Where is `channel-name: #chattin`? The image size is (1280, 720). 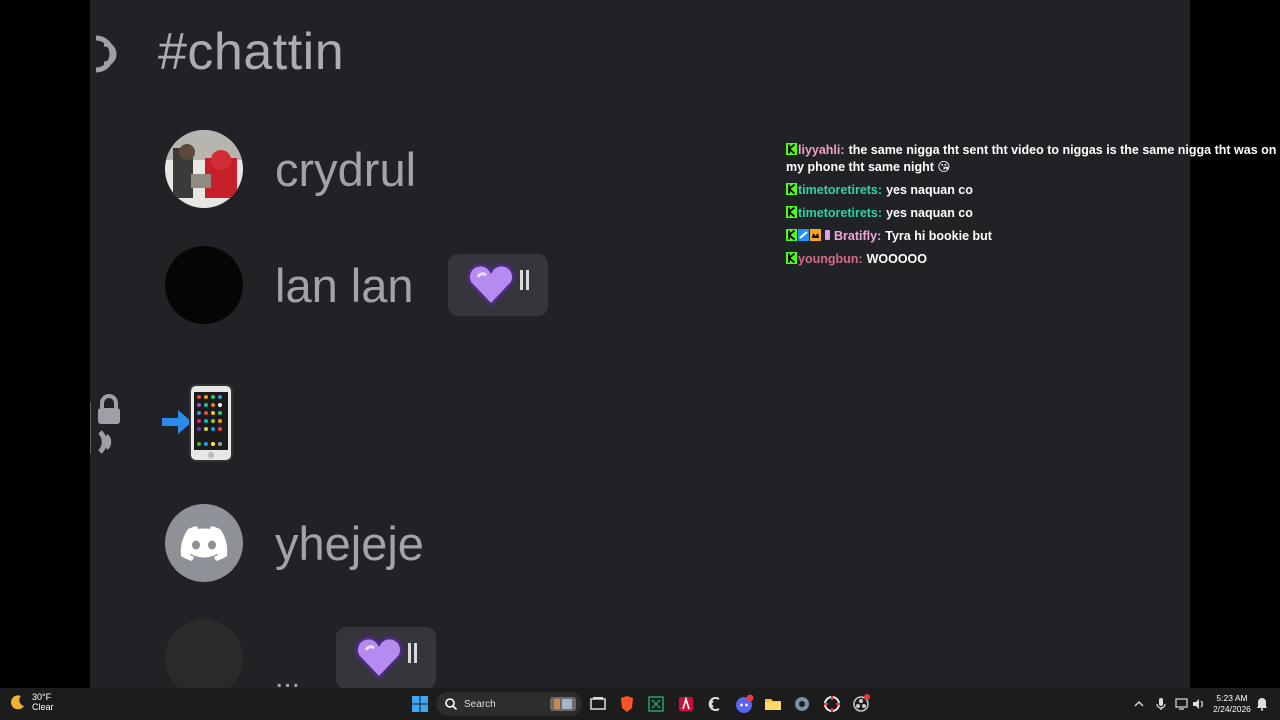 channel-name: #chattin is located at coordinates (251, 52).